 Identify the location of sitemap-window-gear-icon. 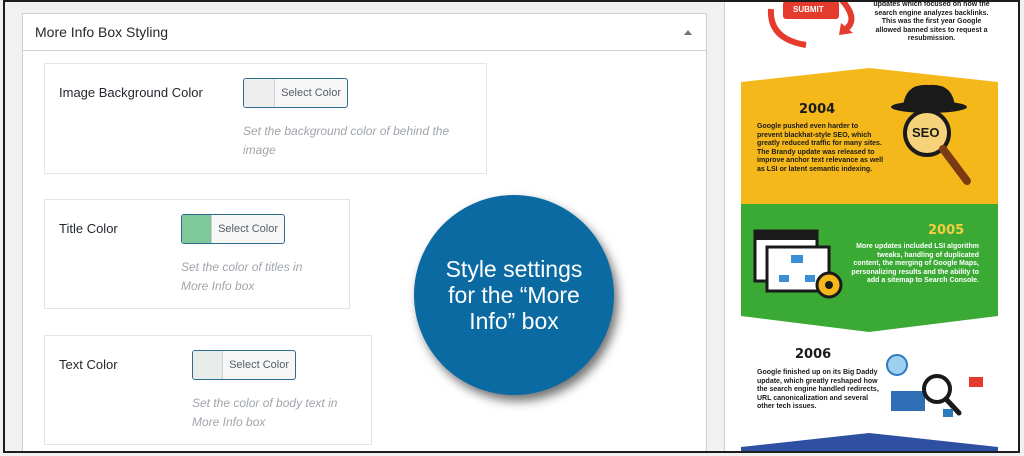
(798, 264).